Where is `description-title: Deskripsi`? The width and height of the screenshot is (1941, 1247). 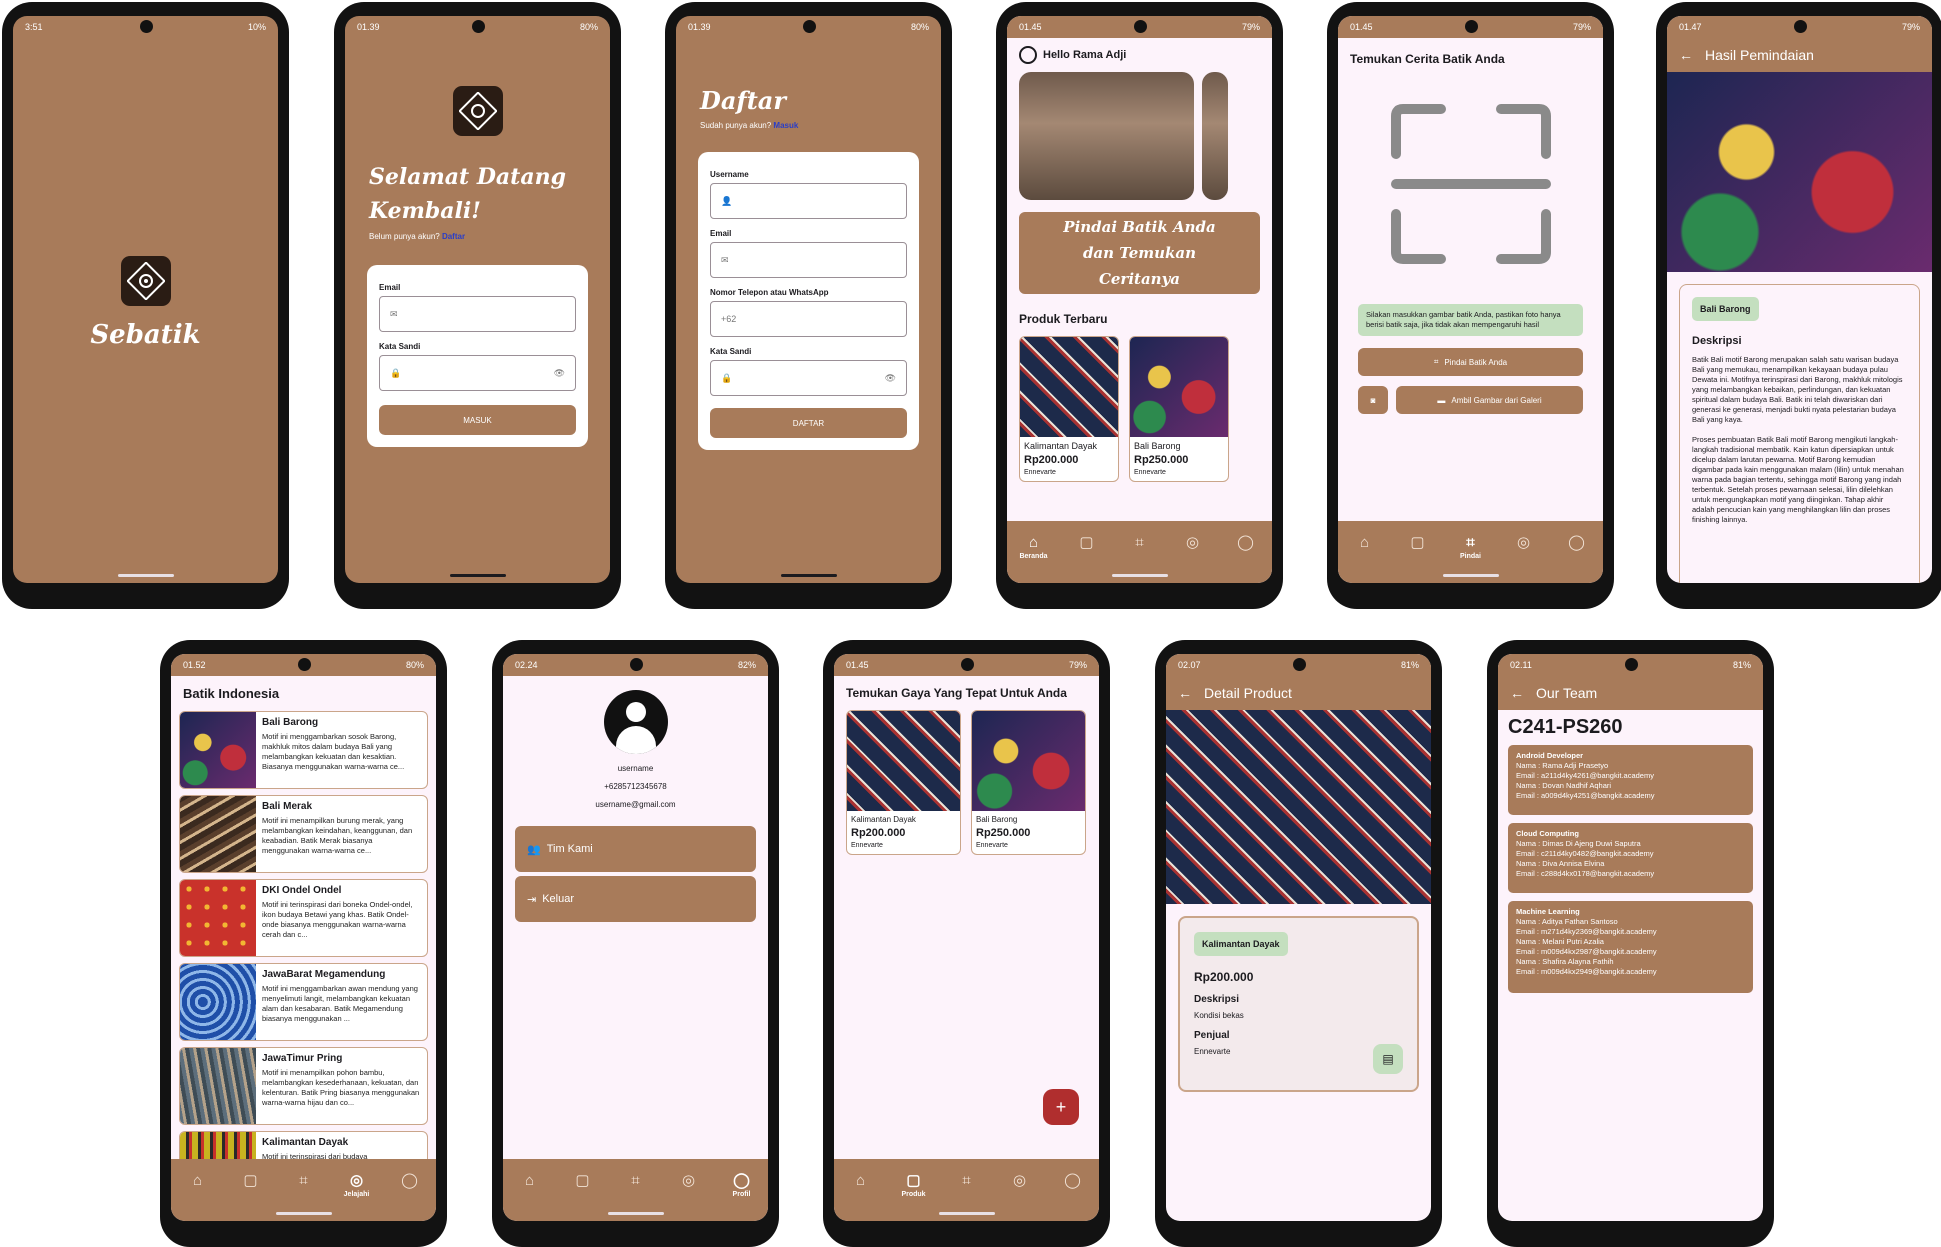
description-title: Deskripsi is located at coordinates (1217, 999).